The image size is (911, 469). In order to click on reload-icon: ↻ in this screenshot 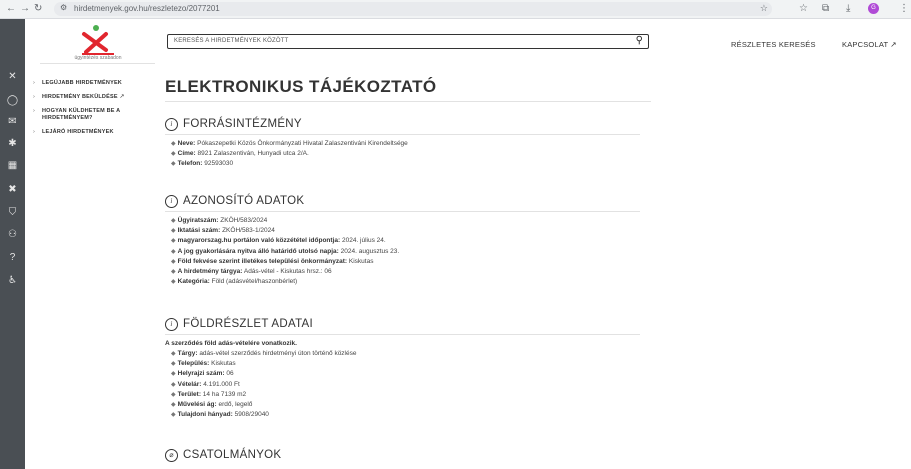, I will do `click(38, 9)`.